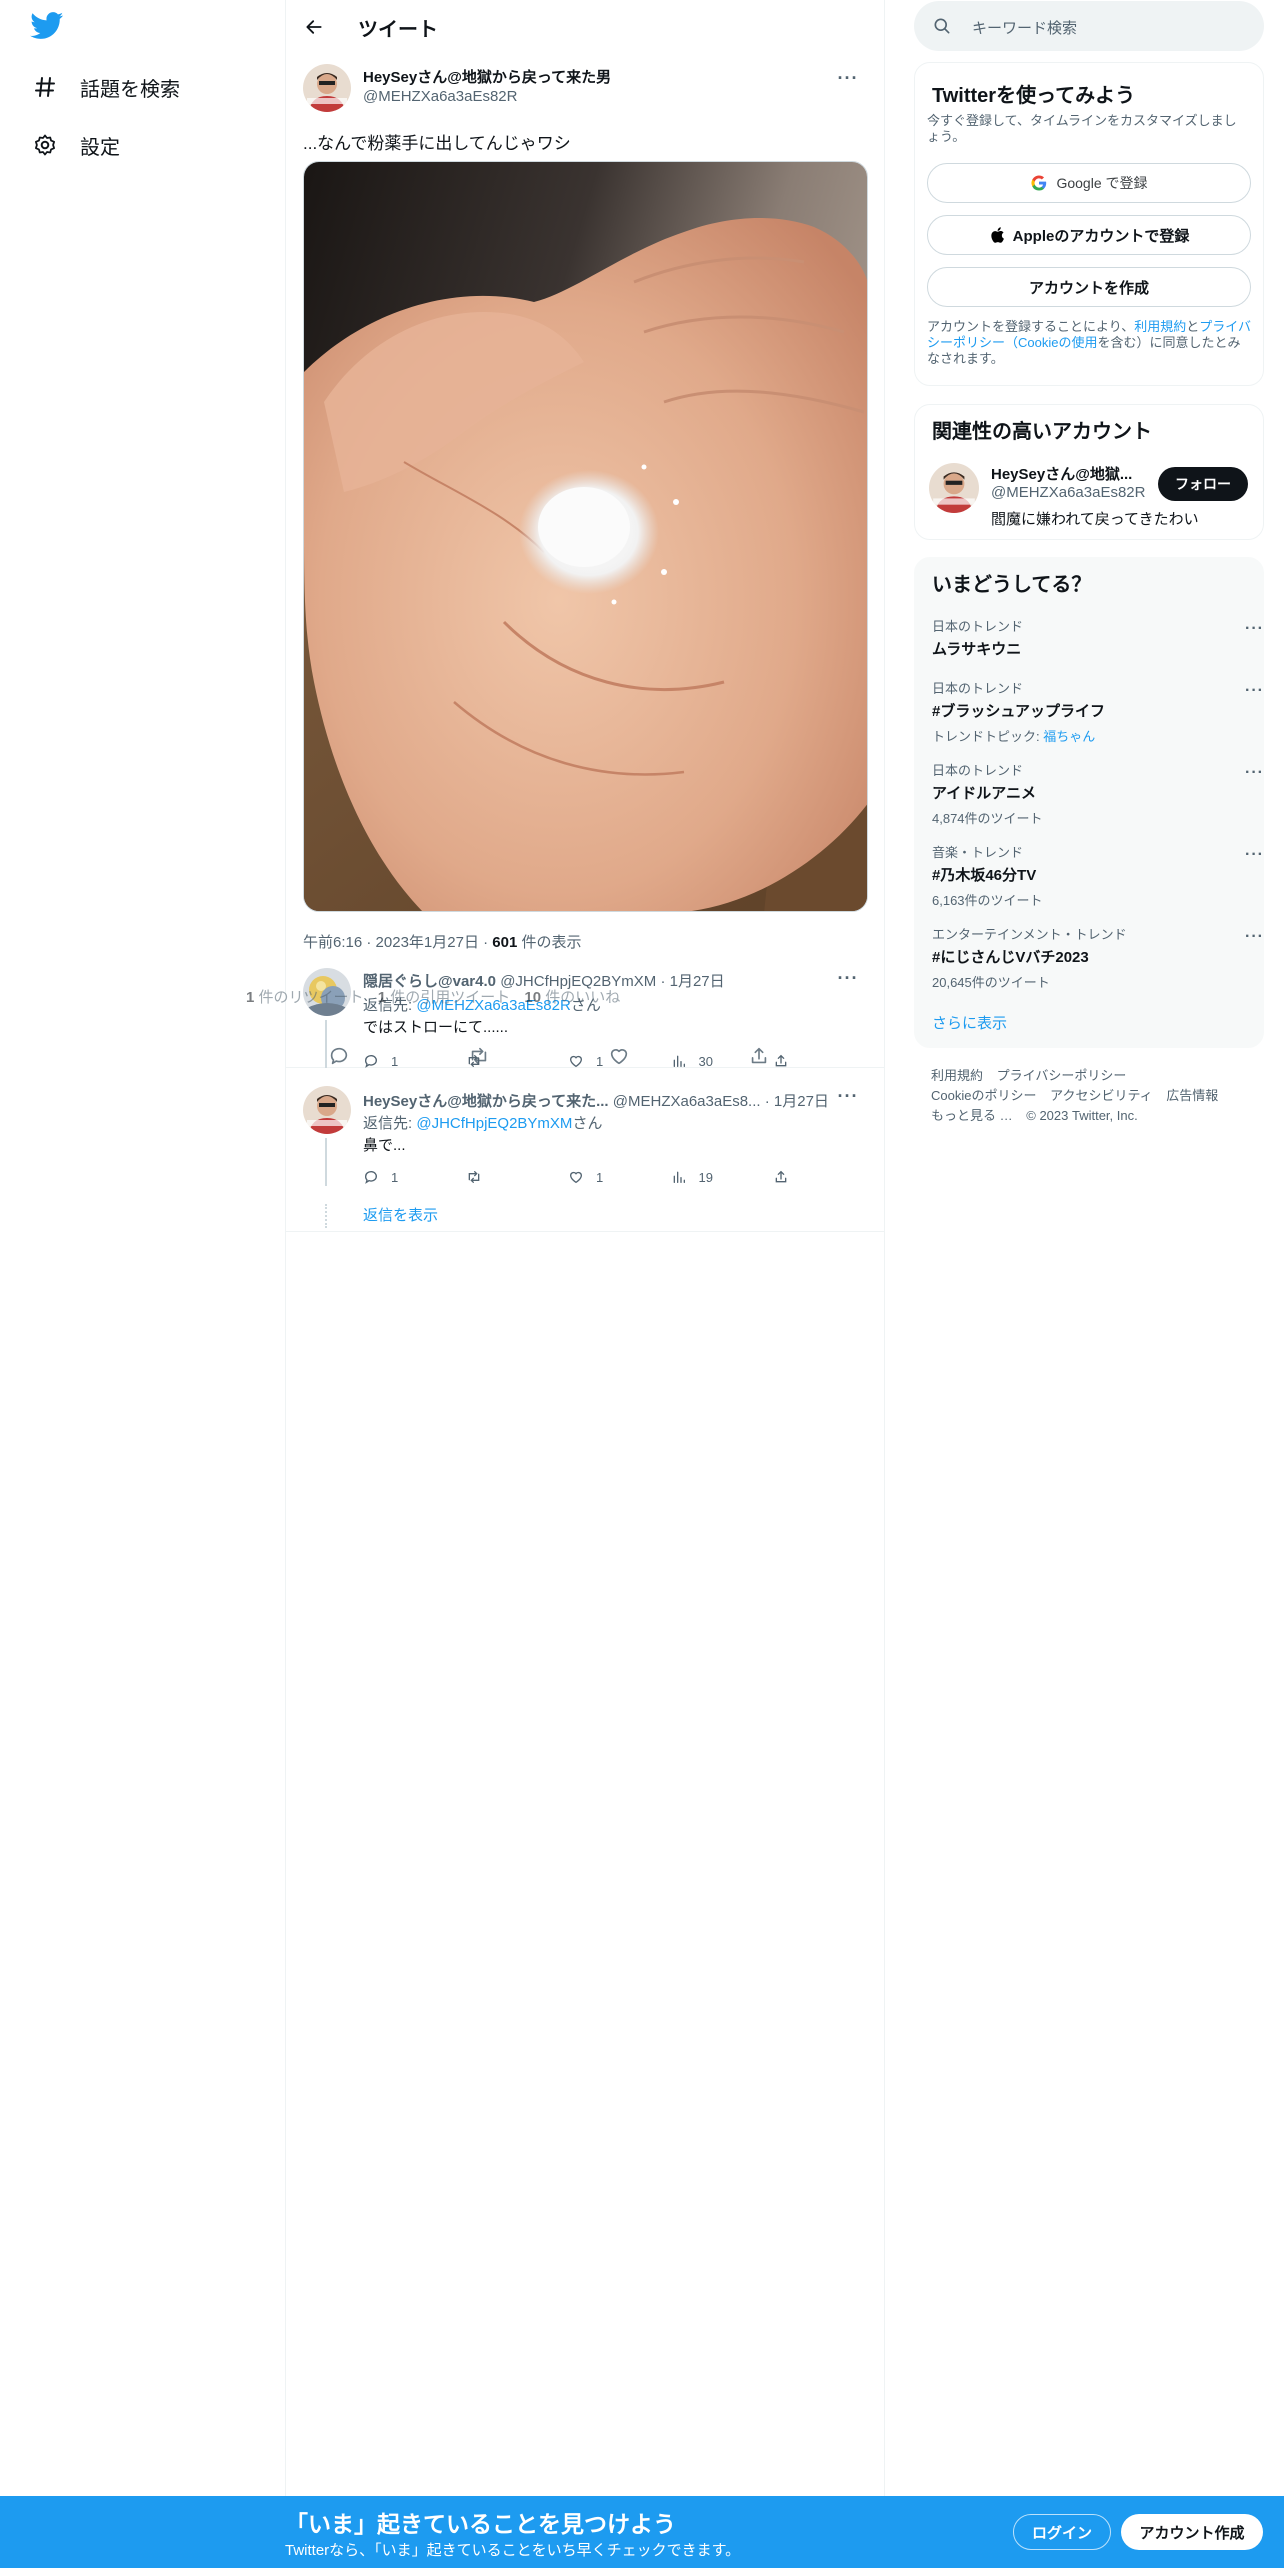 The height and width of the screenshot is (2568, 1284). What do you see at coordinates (988, 736) in the screenshot?
I see `trend-topic-prefix: トレンドトピック:` at bounding box center [988, 736].